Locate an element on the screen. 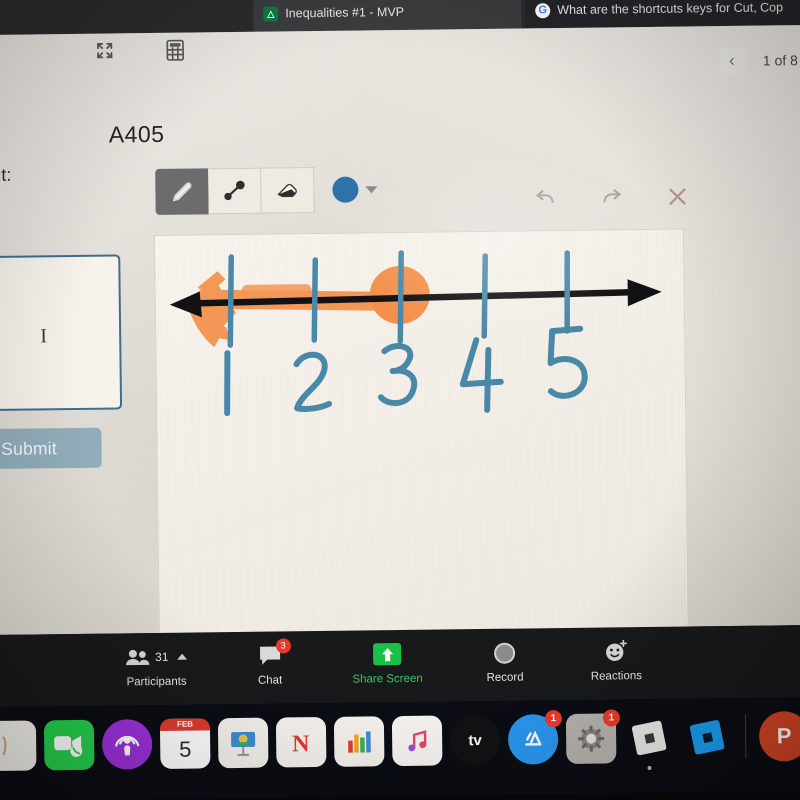 Image resolution: width=800 pixels, height=800 pixels. history-tools is located at coordinates (611, 199).